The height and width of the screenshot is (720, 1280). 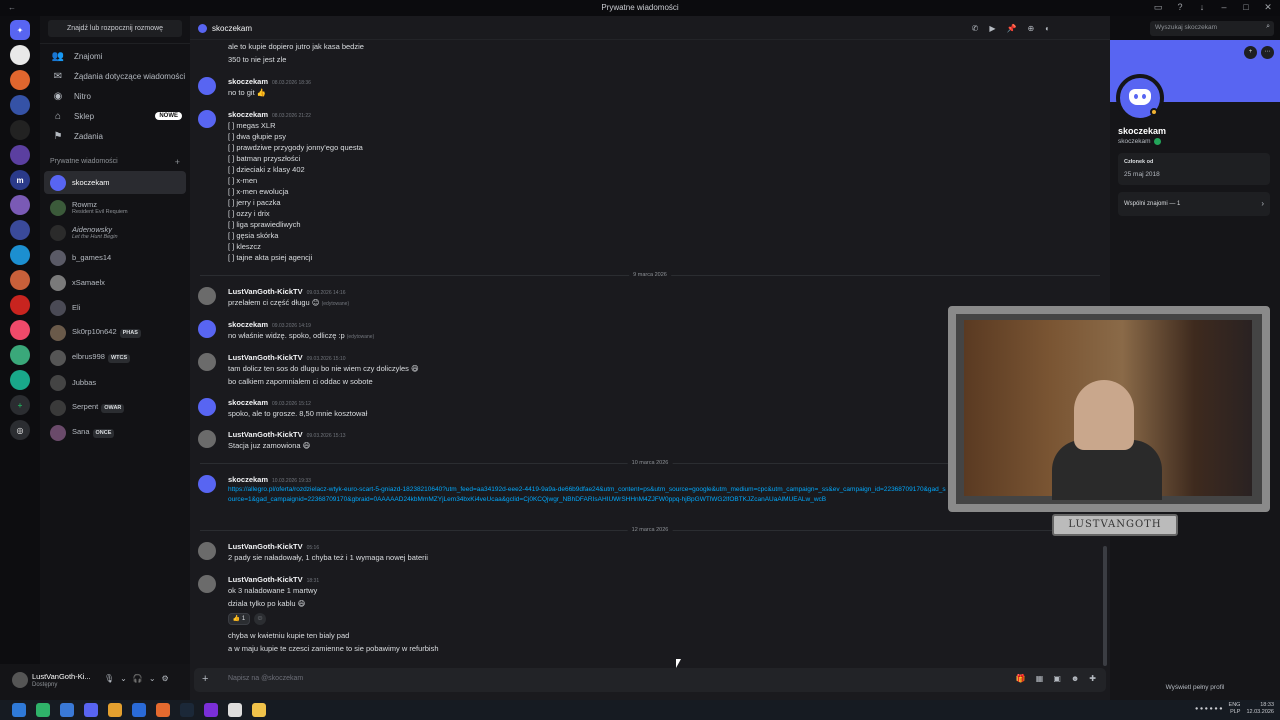 I want to click on nav-quests: ⚑ Zadania, so click(x=115, y=136).